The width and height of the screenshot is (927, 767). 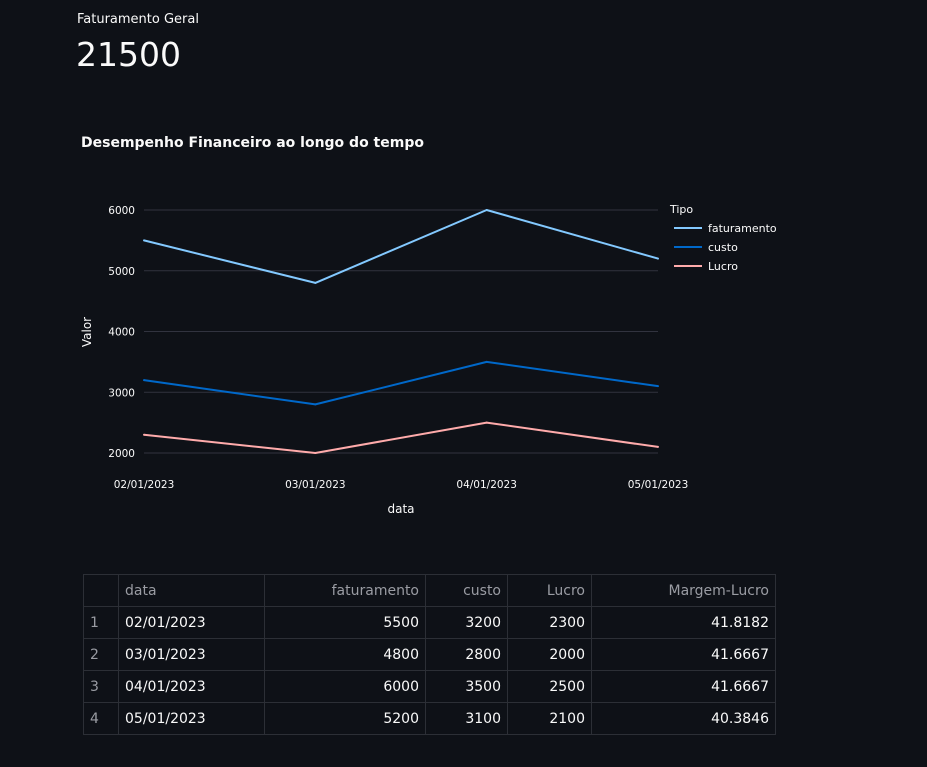 What do you see at coordinates (191, 590) in the screenshot?
I see `table-header-data: data` at bounding box center [191, 590].